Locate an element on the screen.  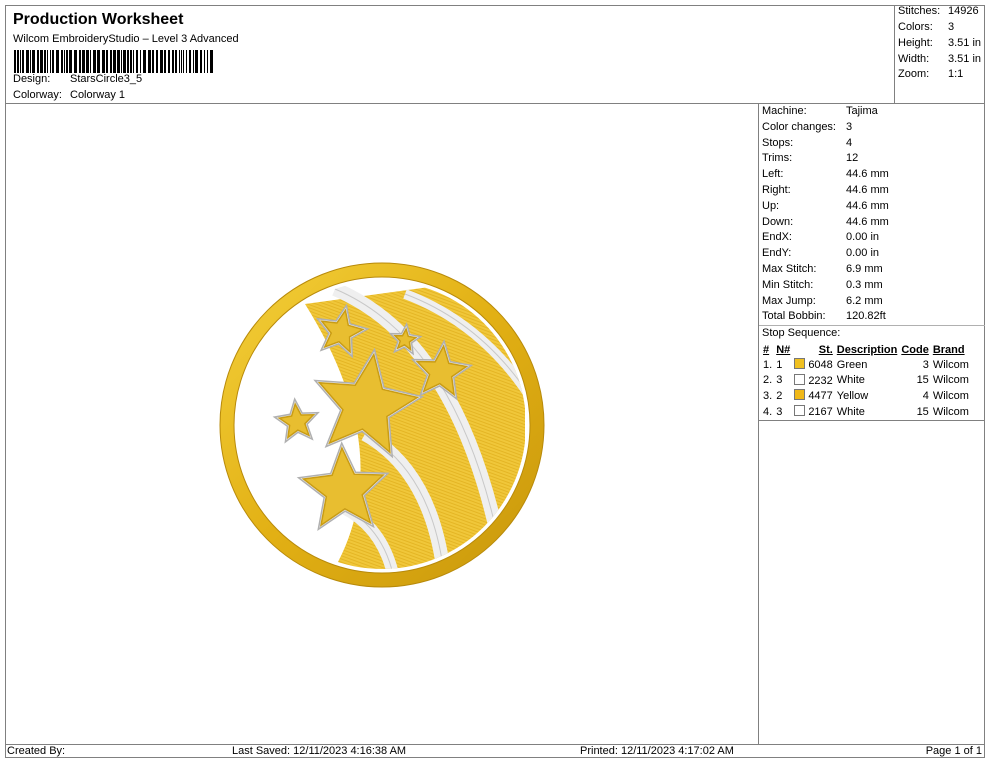
design-row: Design: StarsCircle3_5 is located at coordinates (77, 79).